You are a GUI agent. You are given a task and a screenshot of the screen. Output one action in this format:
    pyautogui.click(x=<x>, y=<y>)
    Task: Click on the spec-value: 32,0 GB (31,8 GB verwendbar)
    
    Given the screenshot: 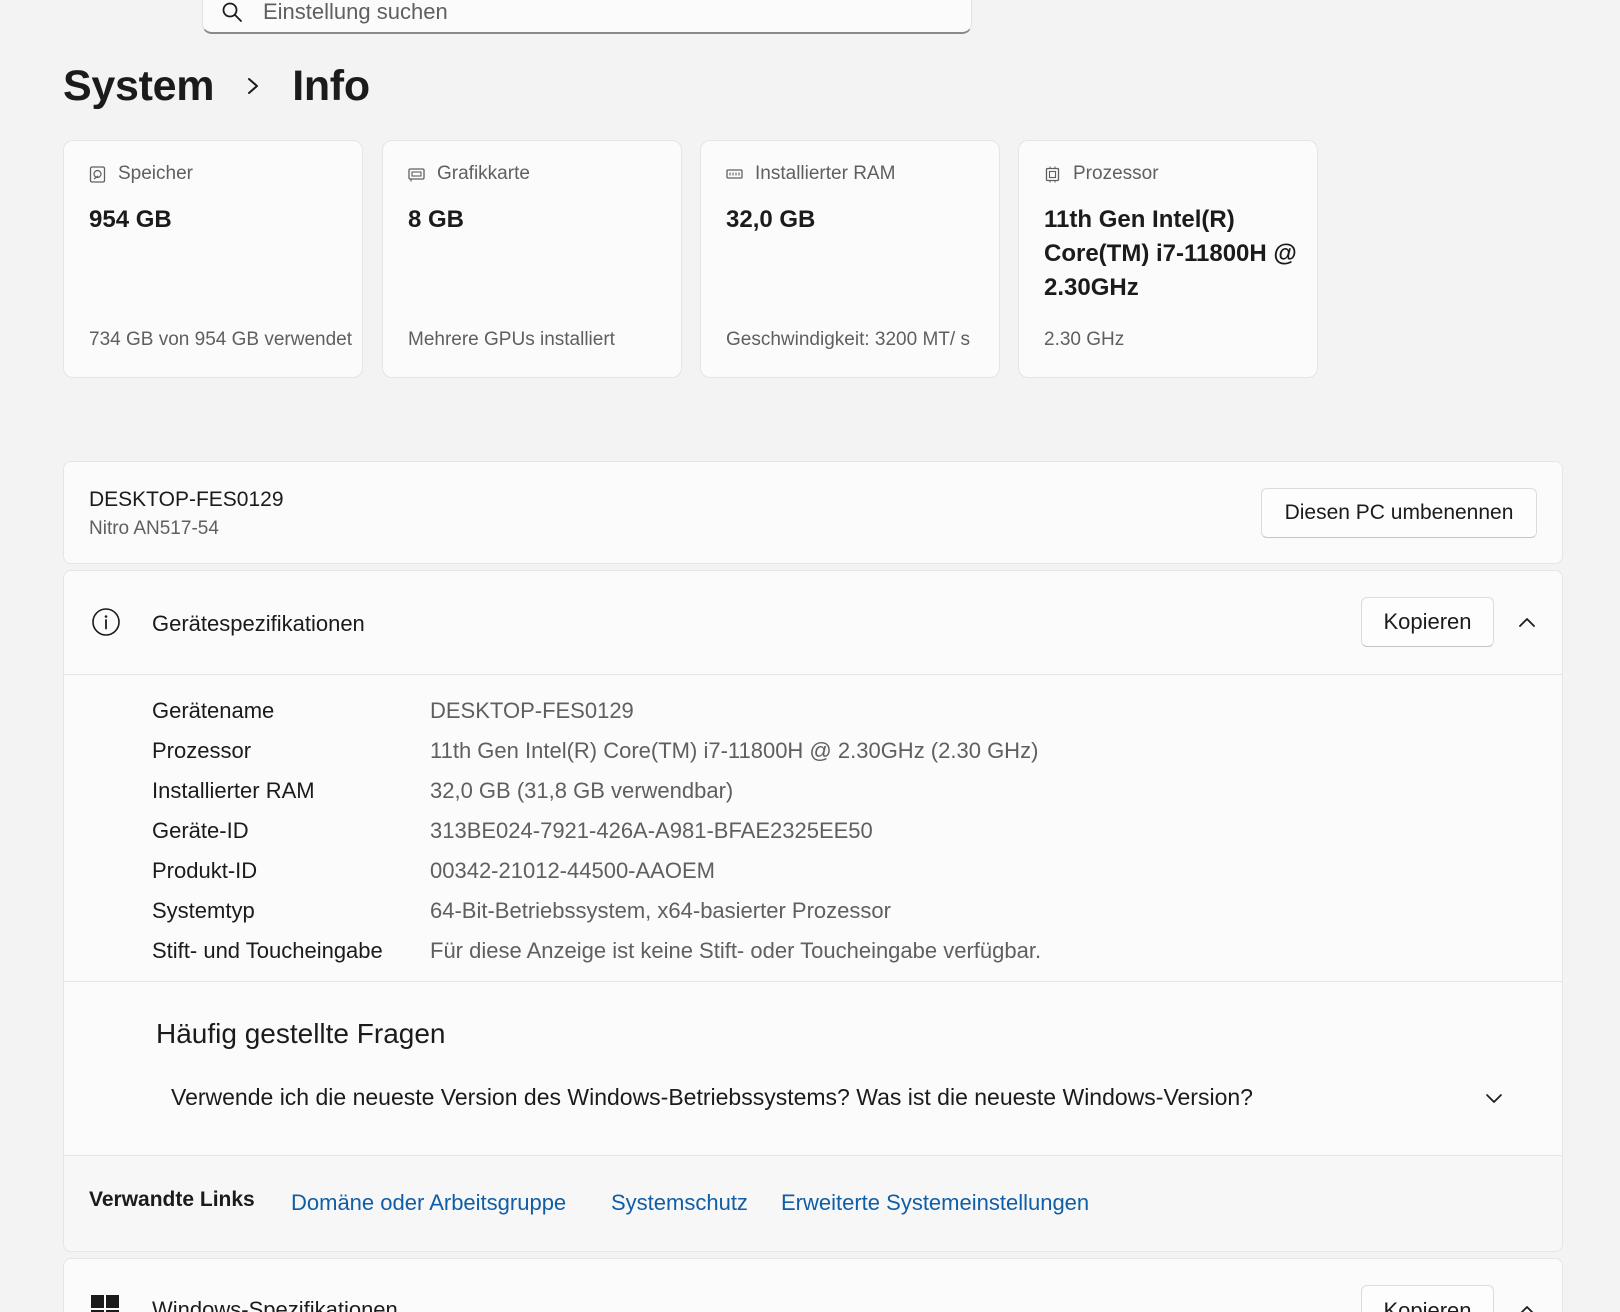 What is the action you would take?
    pyautogui.click(x=582, y=790)
    